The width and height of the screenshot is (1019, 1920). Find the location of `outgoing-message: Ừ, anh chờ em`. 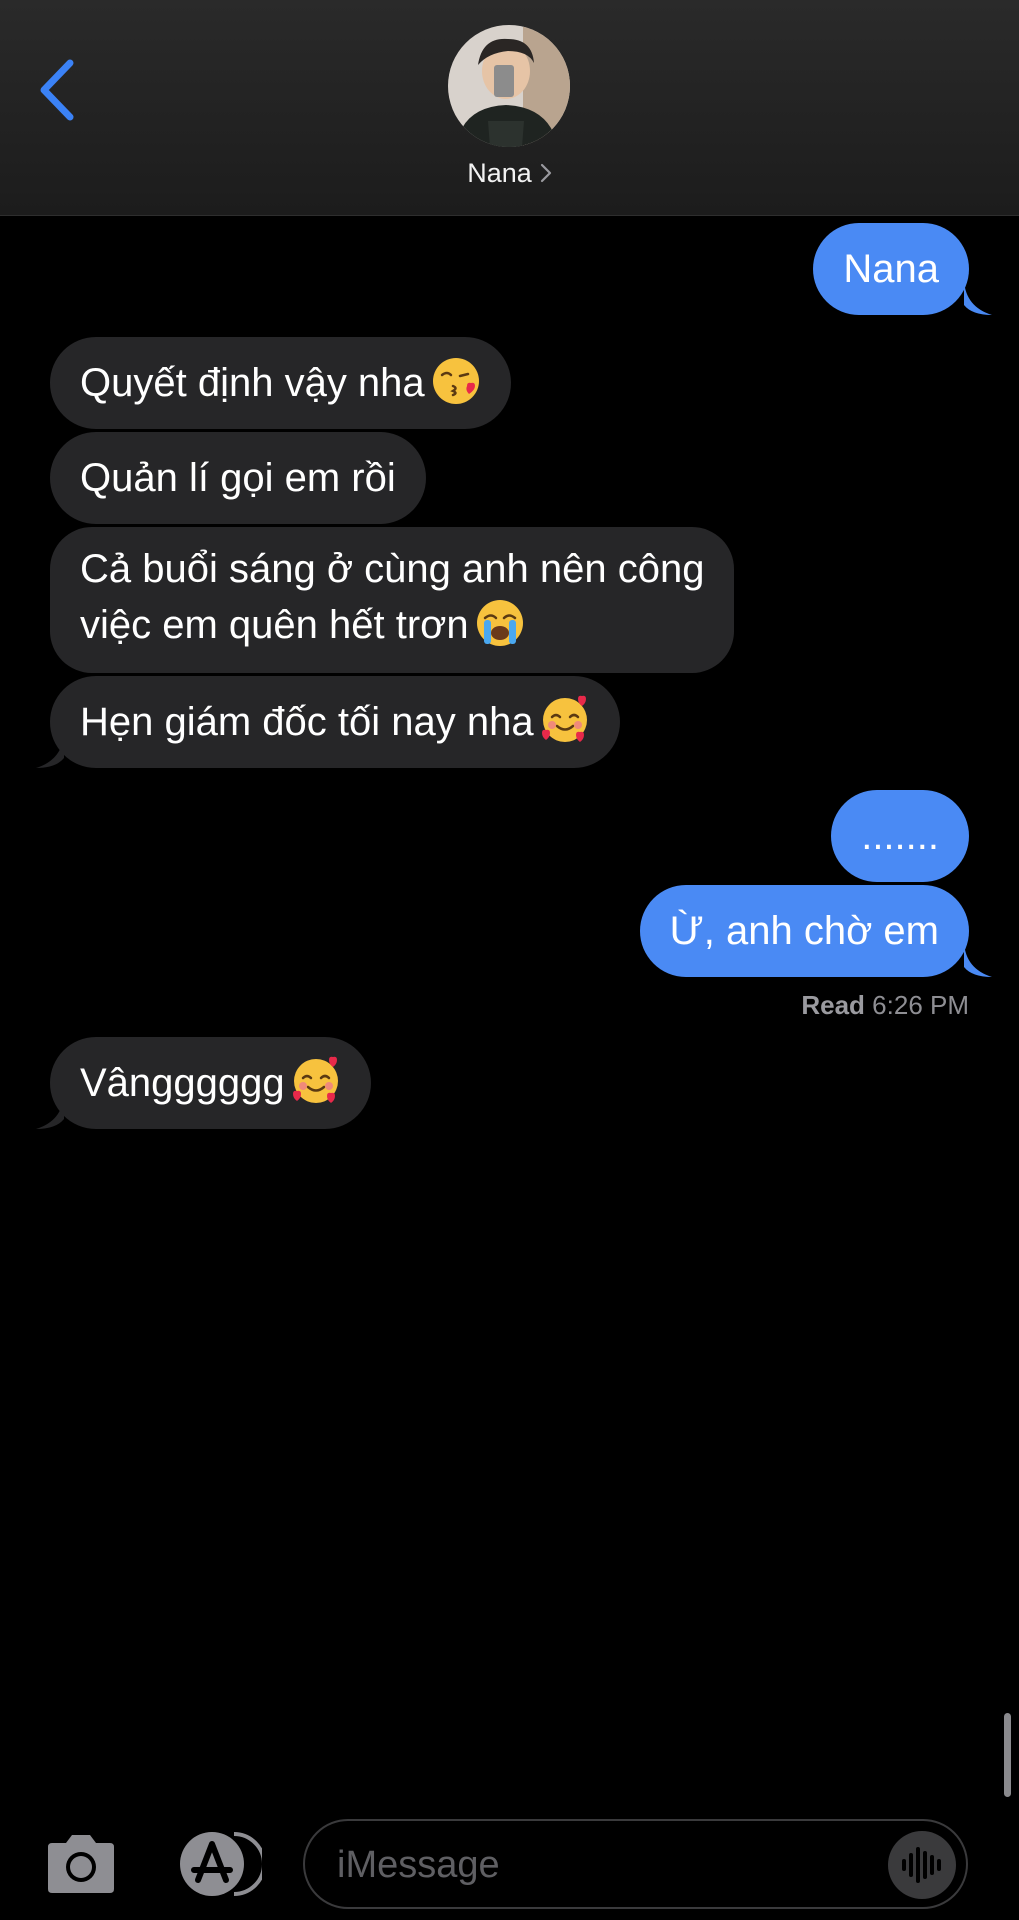

outgoing-message: Ừ, anh chờ em is located at coordinates (804, 931).